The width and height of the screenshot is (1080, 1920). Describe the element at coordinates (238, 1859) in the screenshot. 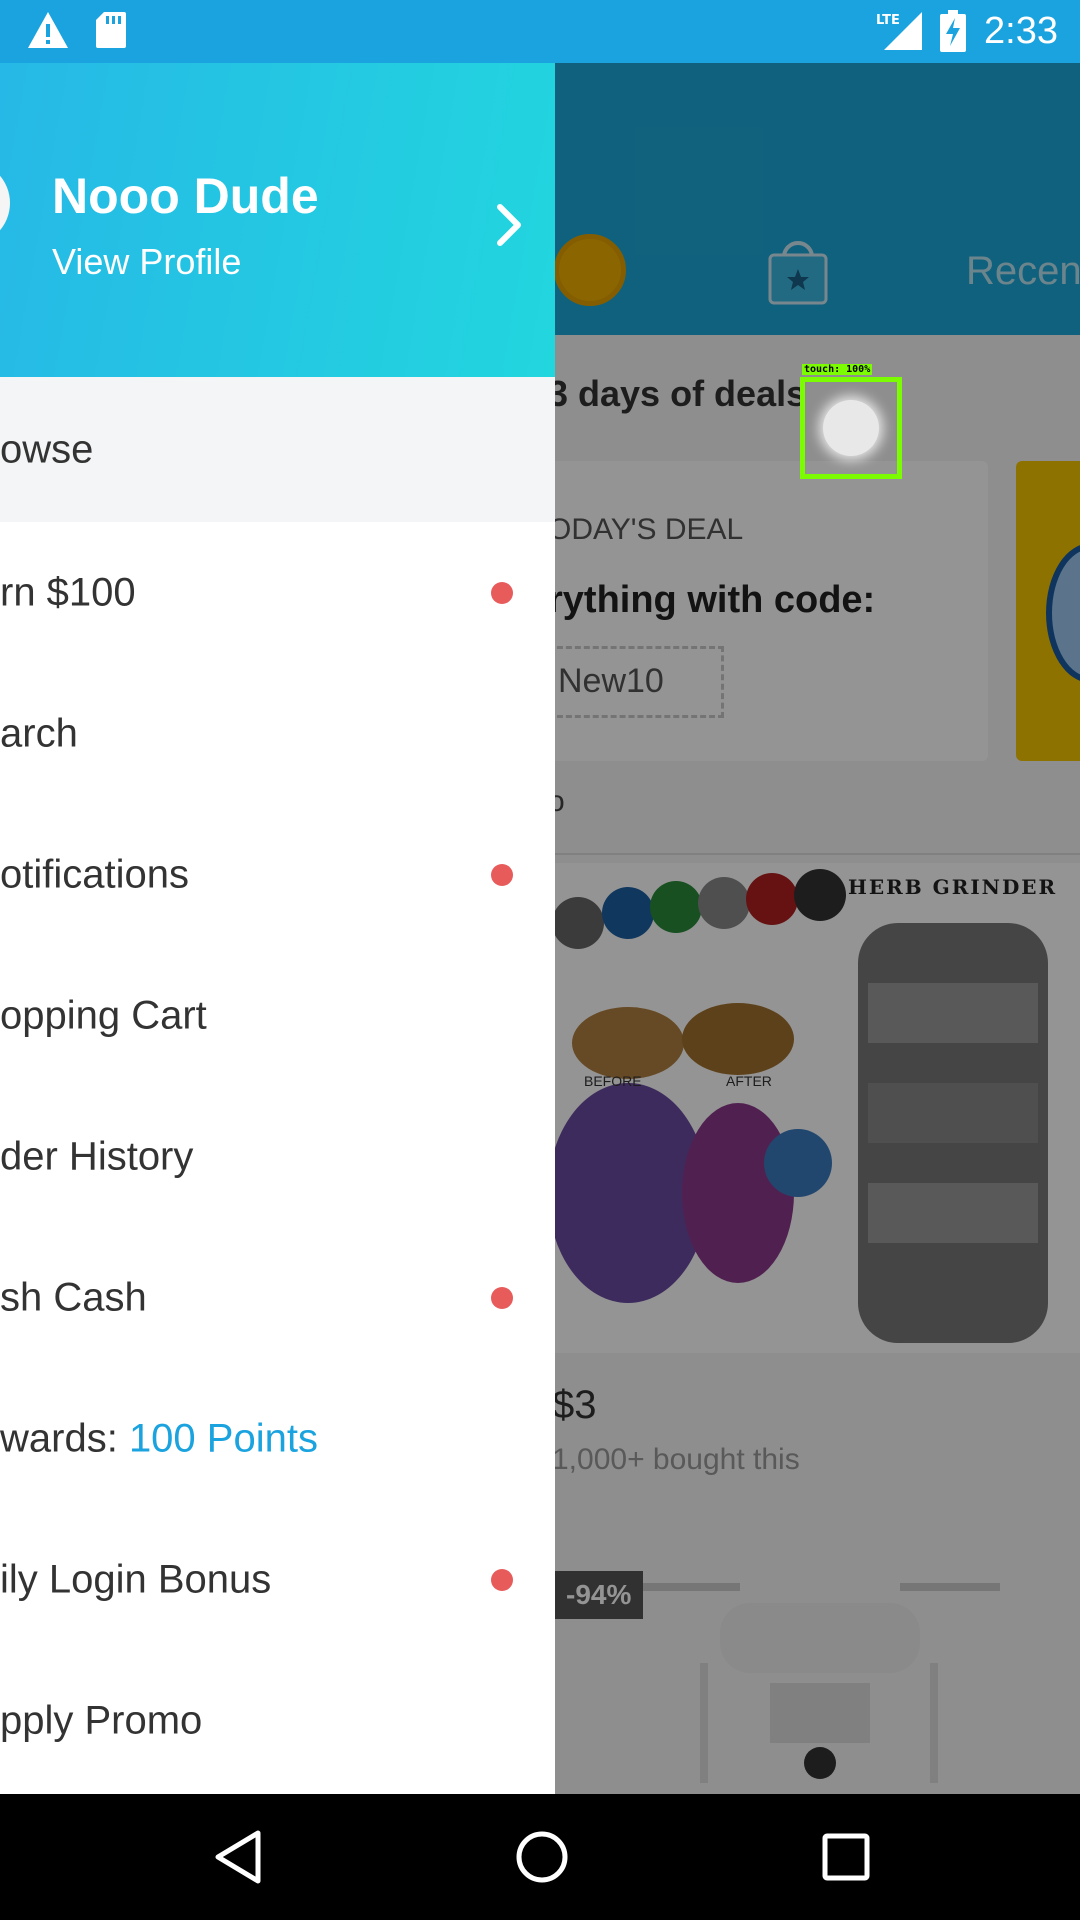

I see `back-icon` at that location.